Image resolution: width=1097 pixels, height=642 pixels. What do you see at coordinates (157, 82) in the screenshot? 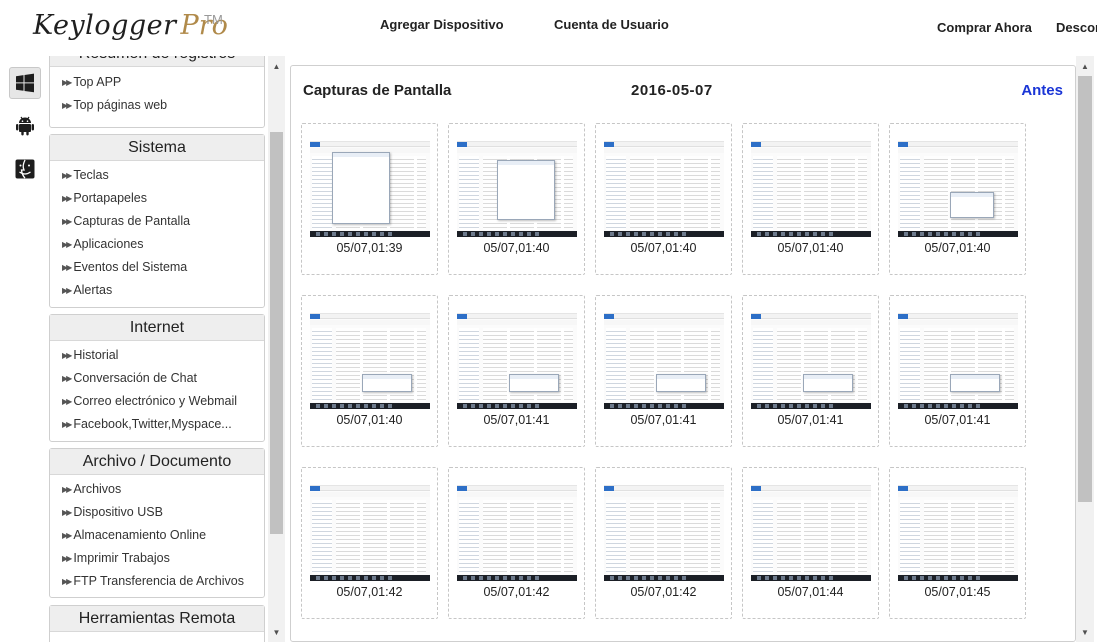
I see `sidebar-item-top-app: ▶▶ Top APP` at bounding box center [157, 82].